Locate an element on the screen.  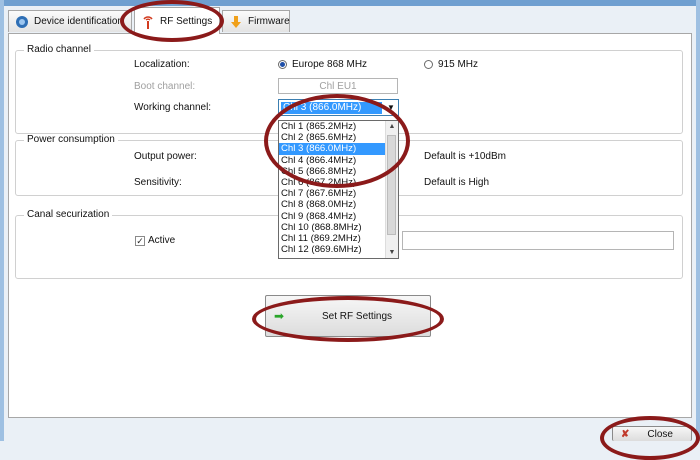
close-button: ✘ Close is located at coordinates (652, 433).